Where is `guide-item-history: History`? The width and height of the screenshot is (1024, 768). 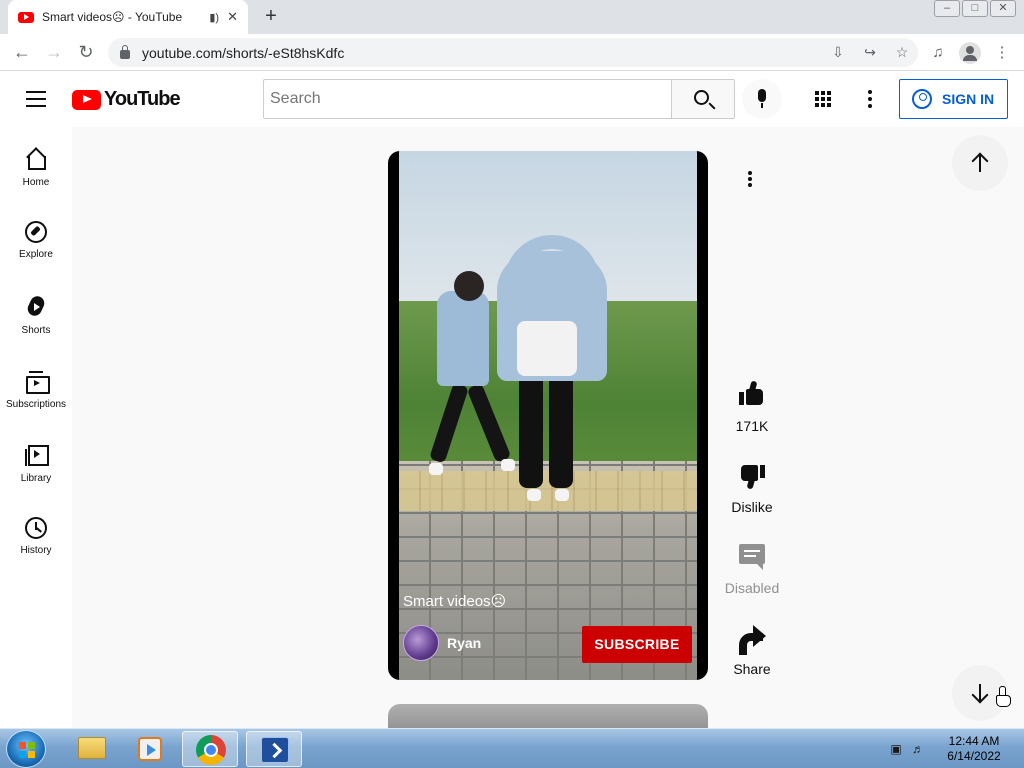
guide-item-history: History is located at coordinates (36, 534).